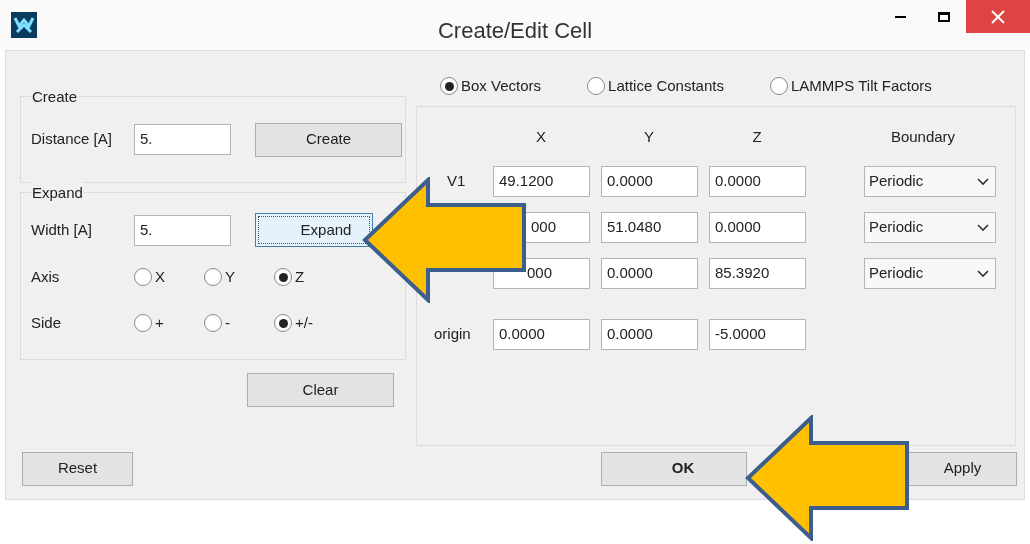  Describe the element at coordinates (757, 136) in the screenshot. I see `column-header: Z` at that location.